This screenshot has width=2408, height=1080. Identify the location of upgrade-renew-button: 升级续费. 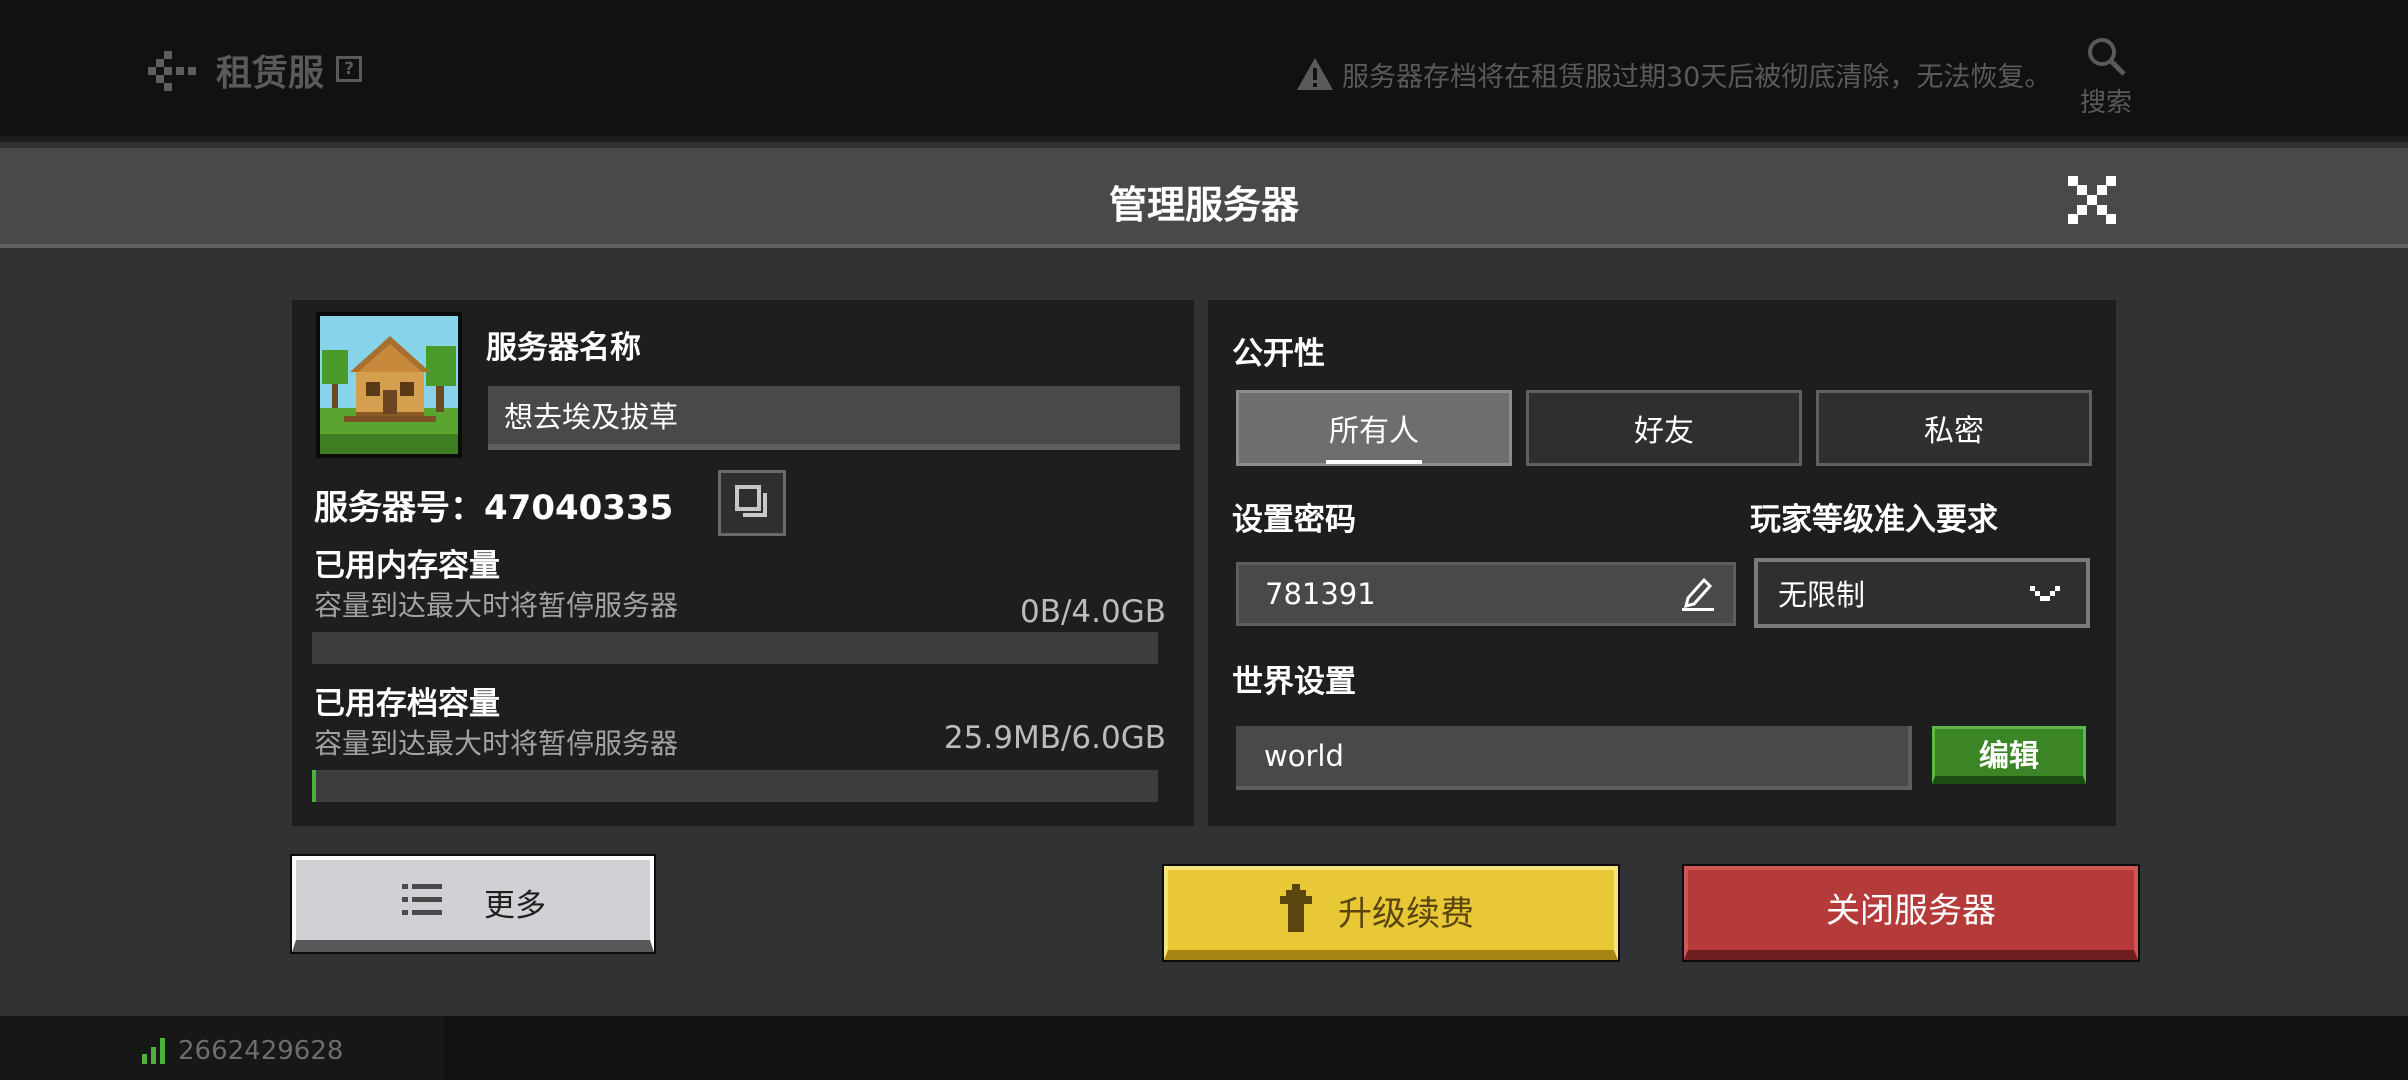
(1391, 913).